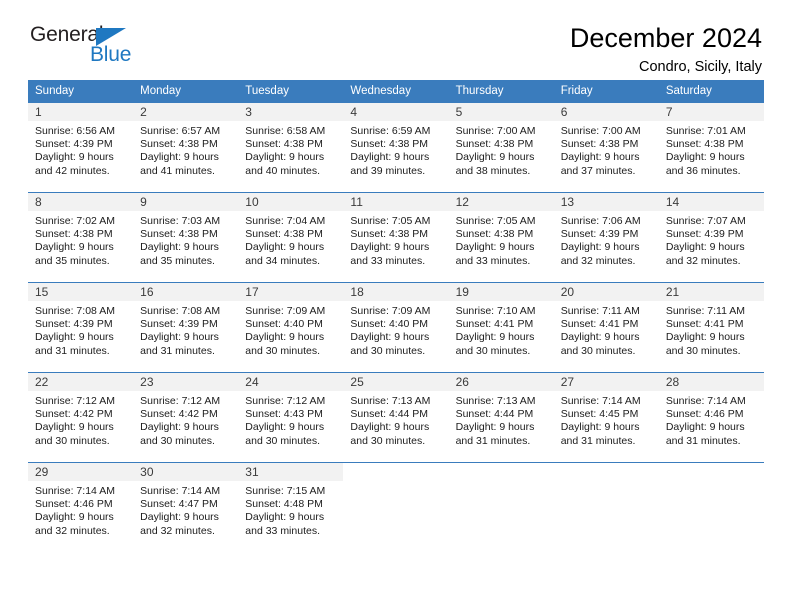 This screenshot has width=792, height=612. What do you see at coordinates (389, 414) in the screenshot?
I see `sunset-text: Sunset: 4:44 PM` at bounding box center [389, 414].